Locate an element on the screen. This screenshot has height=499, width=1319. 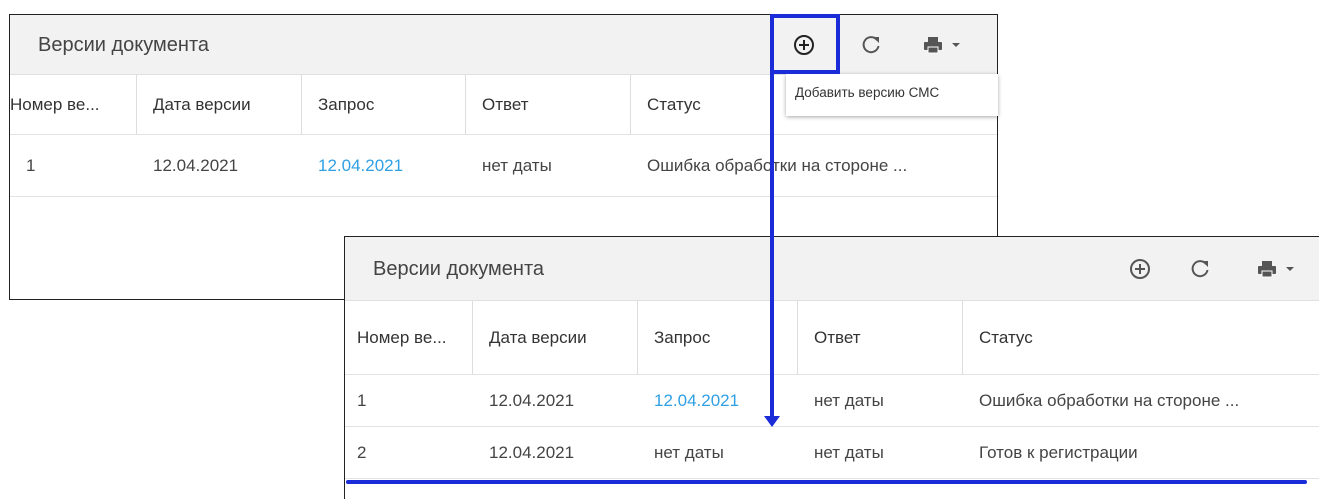
new-row-underline is located at coordinates (826, 482).